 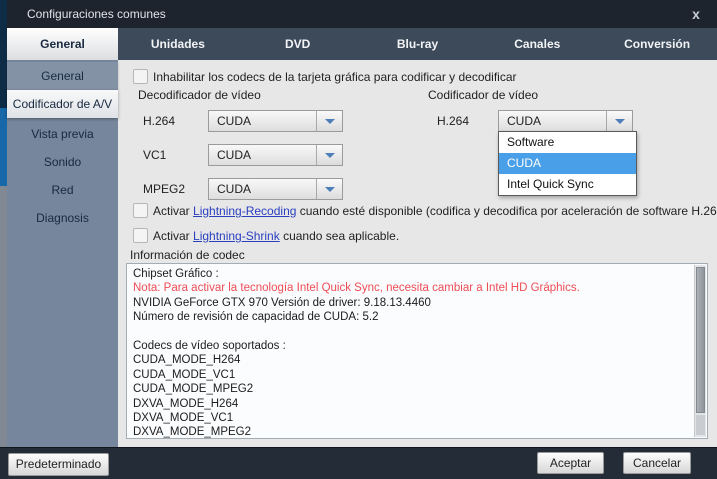 I want to click on scrollbar-thumb-end, so click(x=700, y=425).